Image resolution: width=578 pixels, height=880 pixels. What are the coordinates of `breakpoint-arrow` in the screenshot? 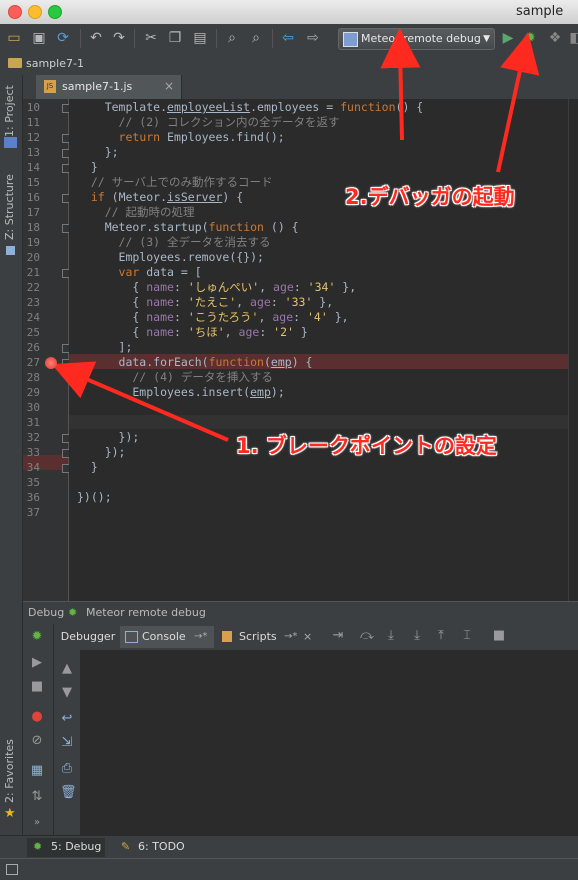 It's located at (140, 401).